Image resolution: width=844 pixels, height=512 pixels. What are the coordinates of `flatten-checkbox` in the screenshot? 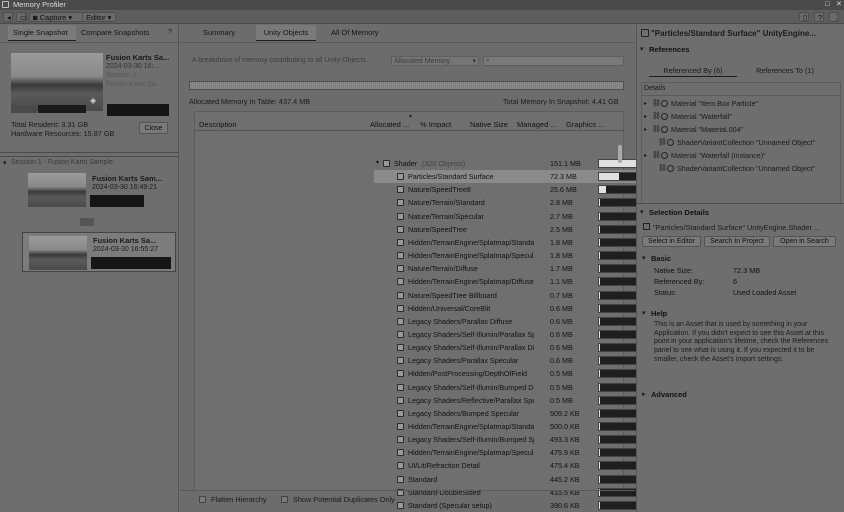 It's located at (202, 499).